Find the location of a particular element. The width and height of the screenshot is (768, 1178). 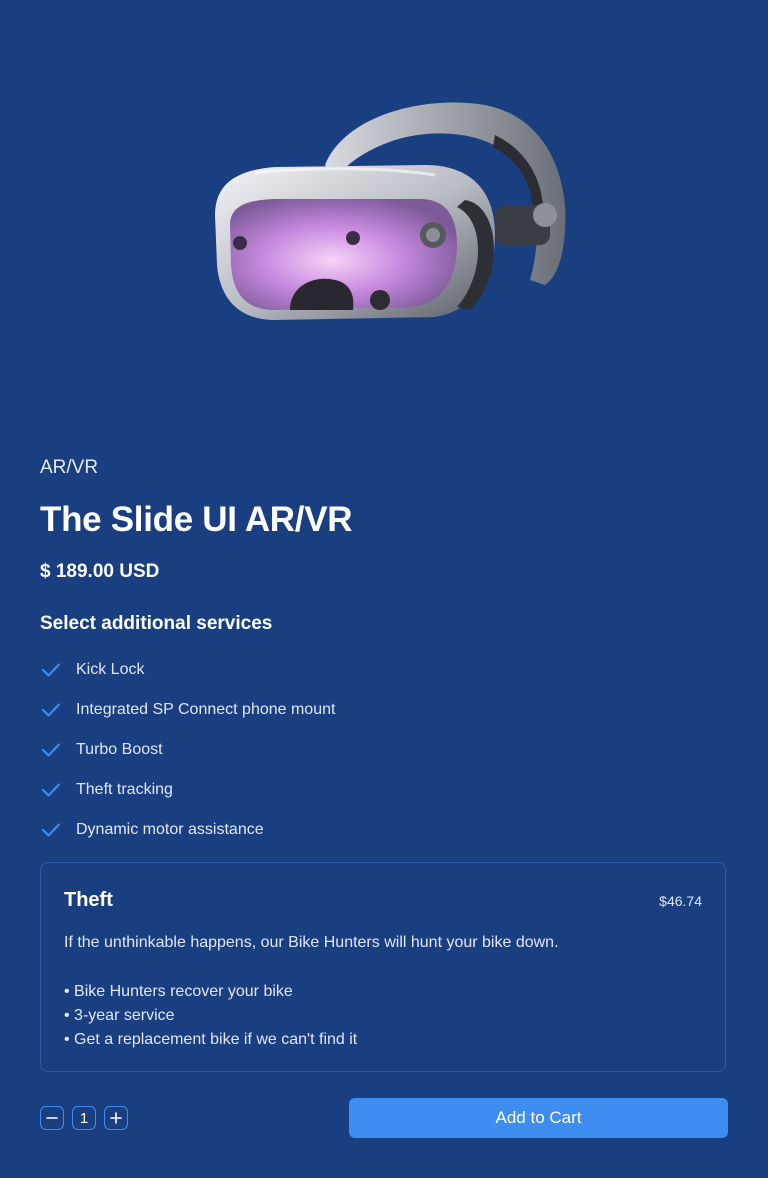

detail-price: $46.74 is located at coordinates (680, 901).